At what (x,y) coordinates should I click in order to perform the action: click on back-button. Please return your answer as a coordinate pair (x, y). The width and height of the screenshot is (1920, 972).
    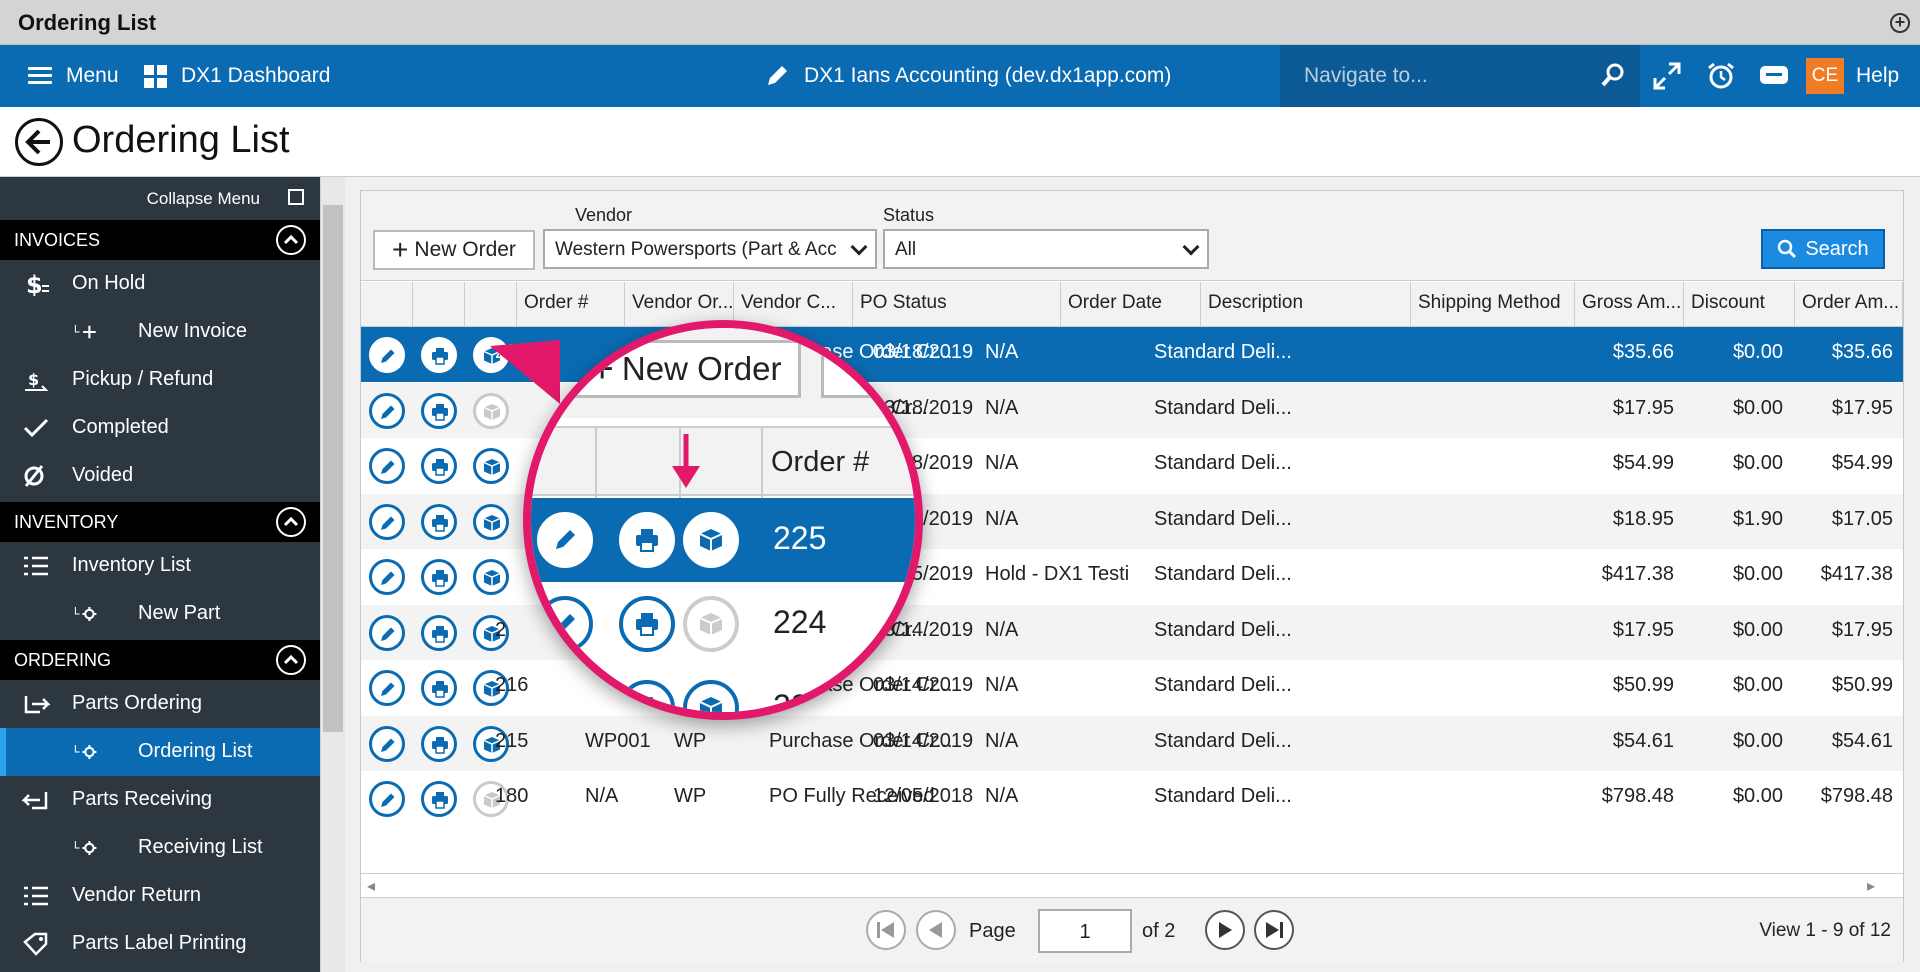
    Looking at the image, I should click on (39, 142).